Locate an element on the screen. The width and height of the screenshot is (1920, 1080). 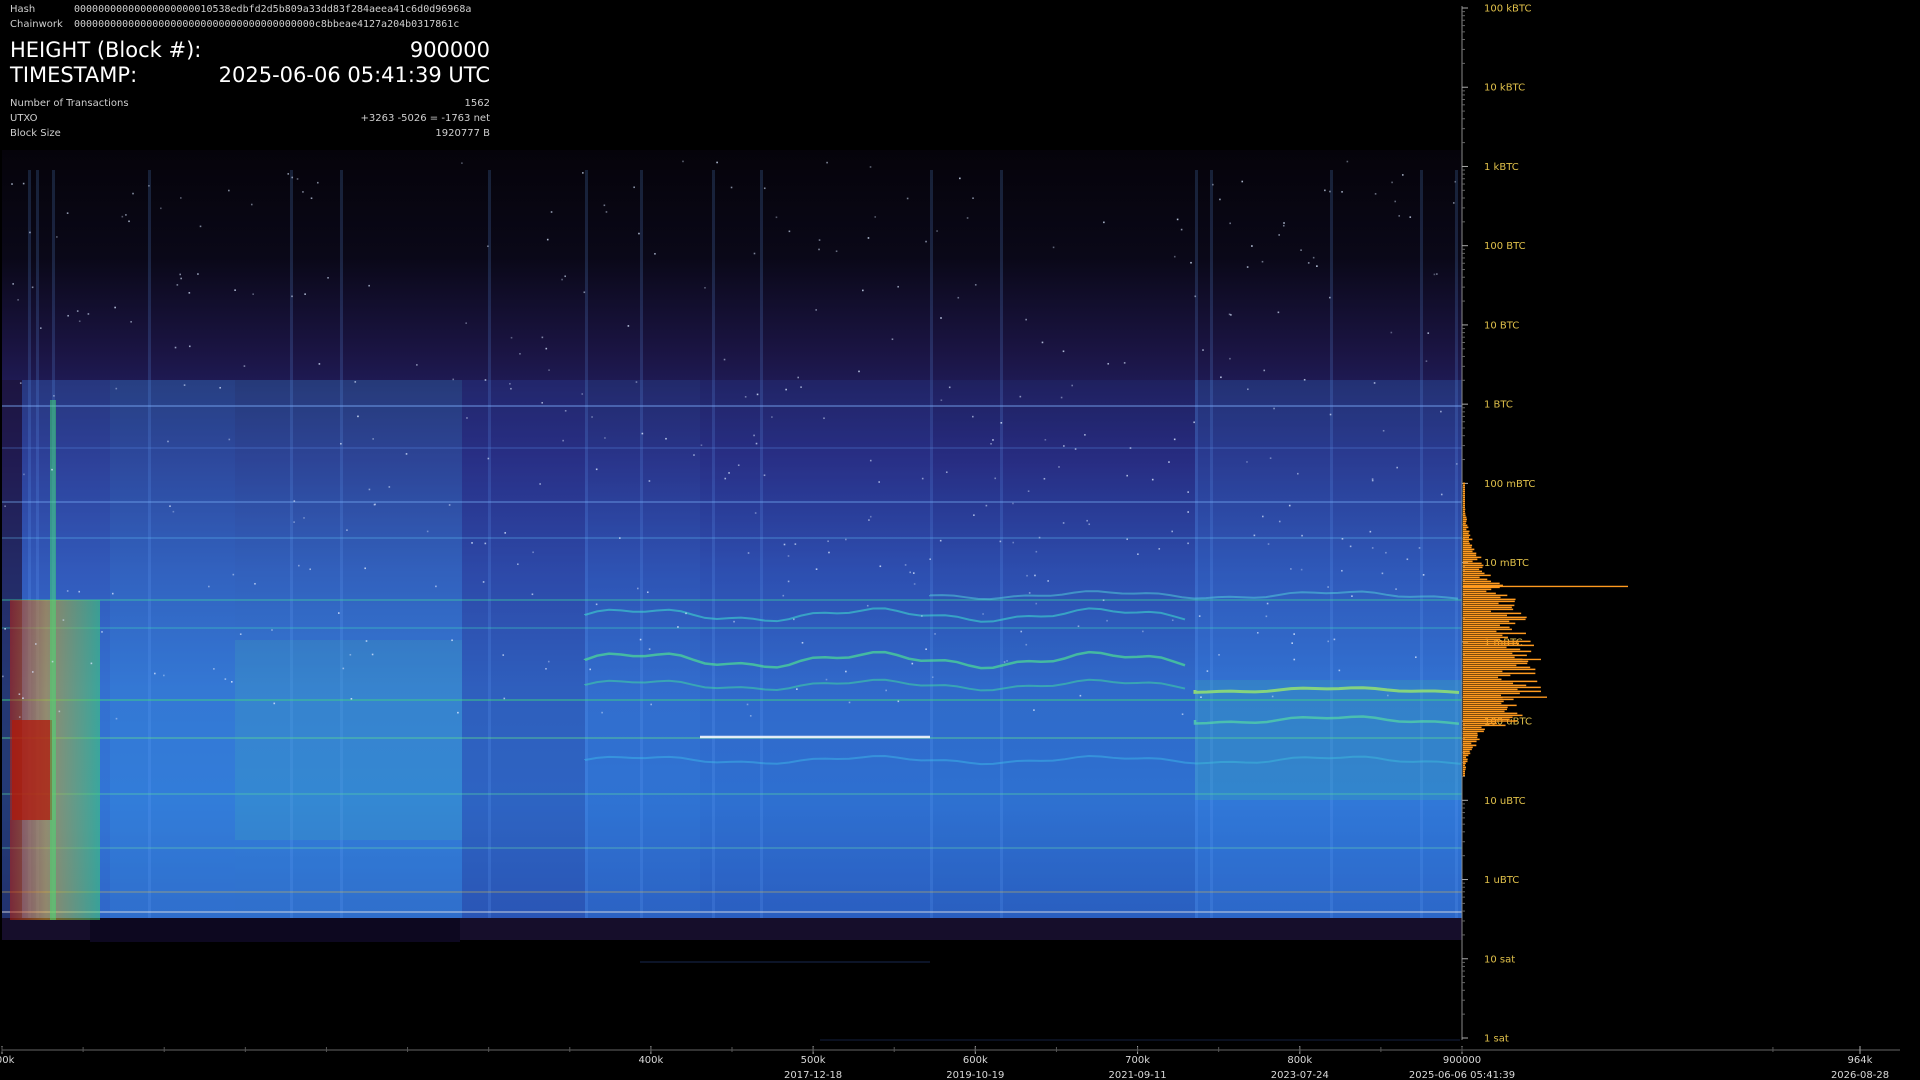
timestamp-value: 2025-06-06 05:41:39 UTC is located at coordinates (354, 75).